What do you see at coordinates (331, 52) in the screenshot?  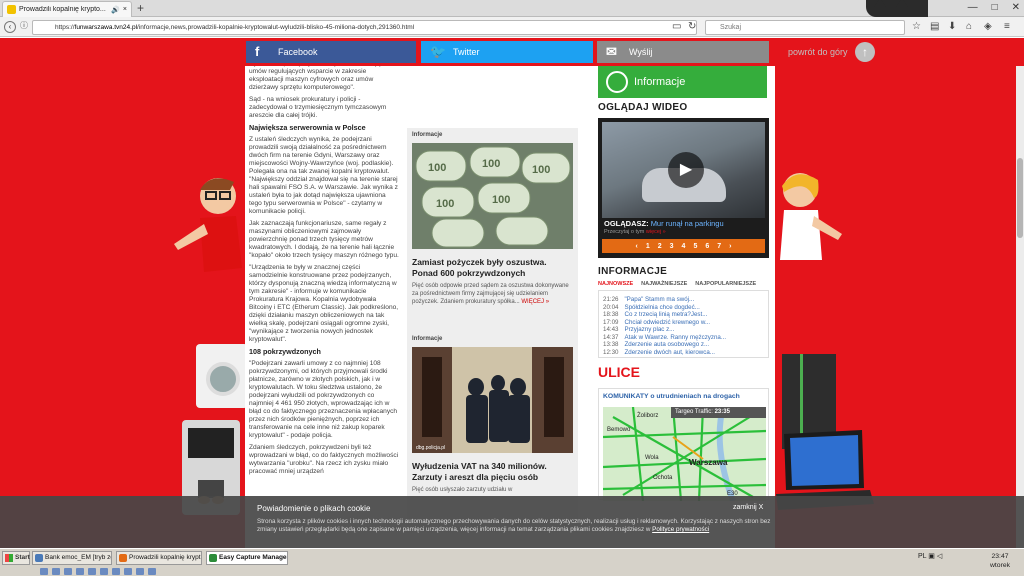 I see `facebook-share-button: f Facebook` at bounding box center [331, 52].